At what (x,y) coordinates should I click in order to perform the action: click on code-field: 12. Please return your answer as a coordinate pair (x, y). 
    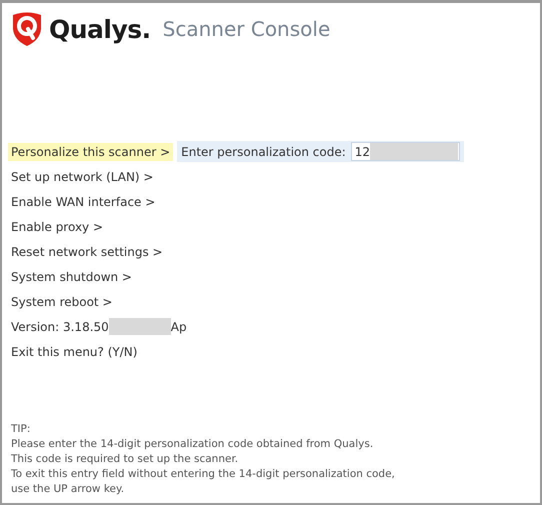
    Looking at the image, I should click on (405, 151).